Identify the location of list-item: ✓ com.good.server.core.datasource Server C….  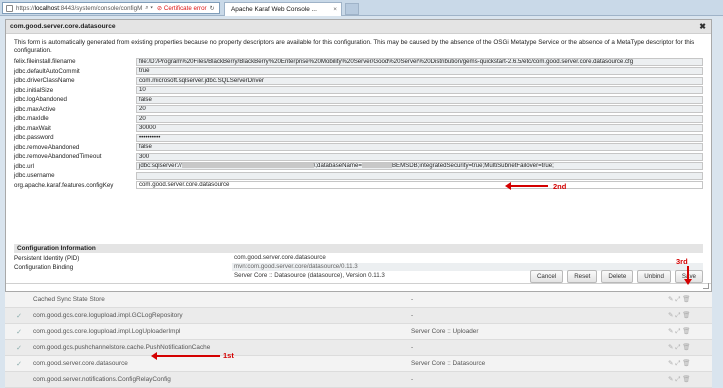
(358, 364).